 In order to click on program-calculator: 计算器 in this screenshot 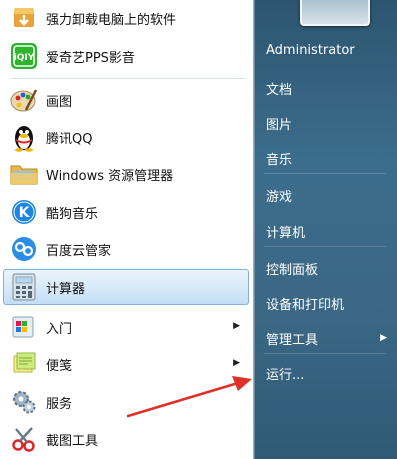, I will do `click(126, 287)`.